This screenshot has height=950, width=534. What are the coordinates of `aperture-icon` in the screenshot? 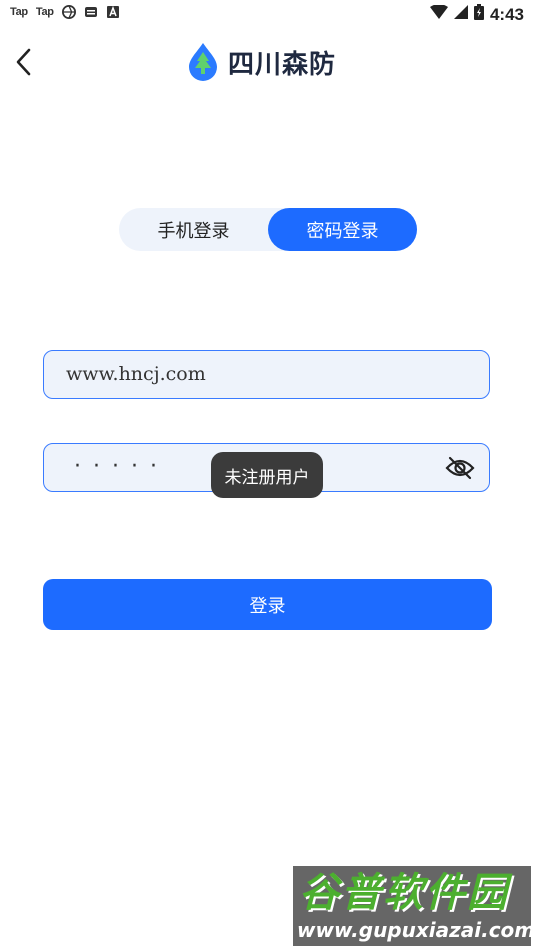 It's located at (68, 12).